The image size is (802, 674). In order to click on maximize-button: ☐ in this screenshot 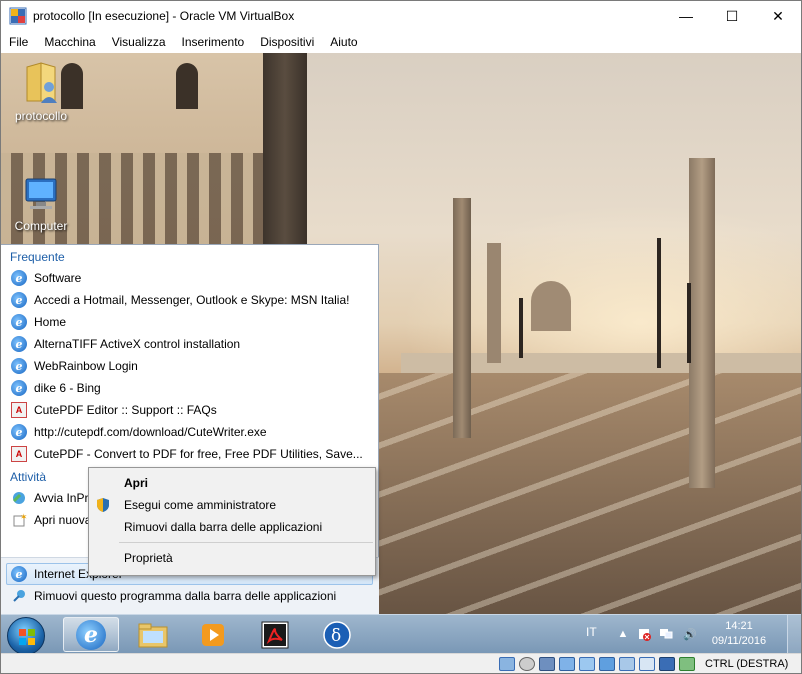, I will do `click(732, 16)`.